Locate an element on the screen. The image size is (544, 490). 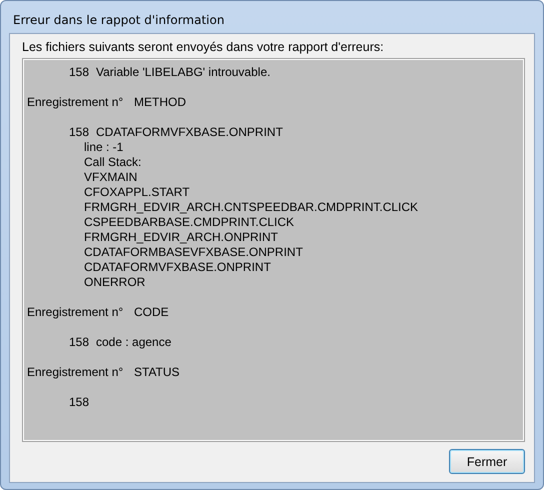
report-line: FRMGRH_EDVIR_ARCH.ONPRINT is located at coordinates (181, 237).